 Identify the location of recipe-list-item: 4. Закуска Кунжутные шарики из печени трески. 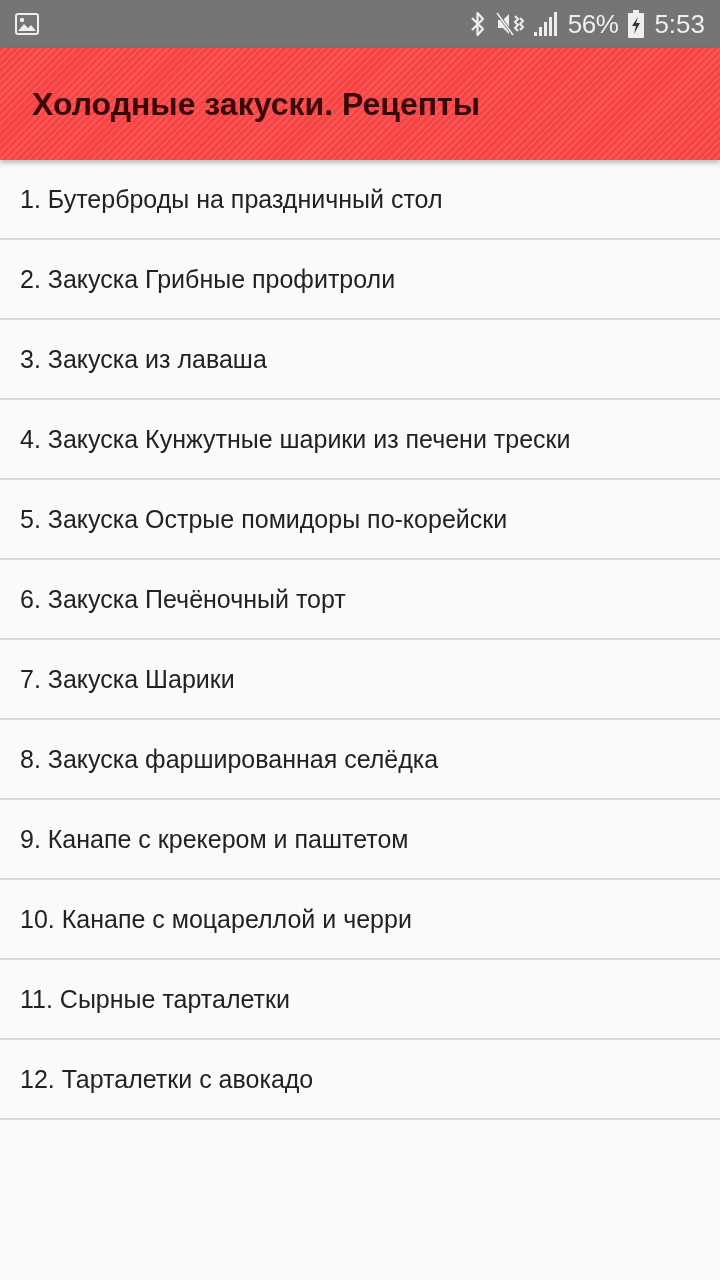
(360, 440).